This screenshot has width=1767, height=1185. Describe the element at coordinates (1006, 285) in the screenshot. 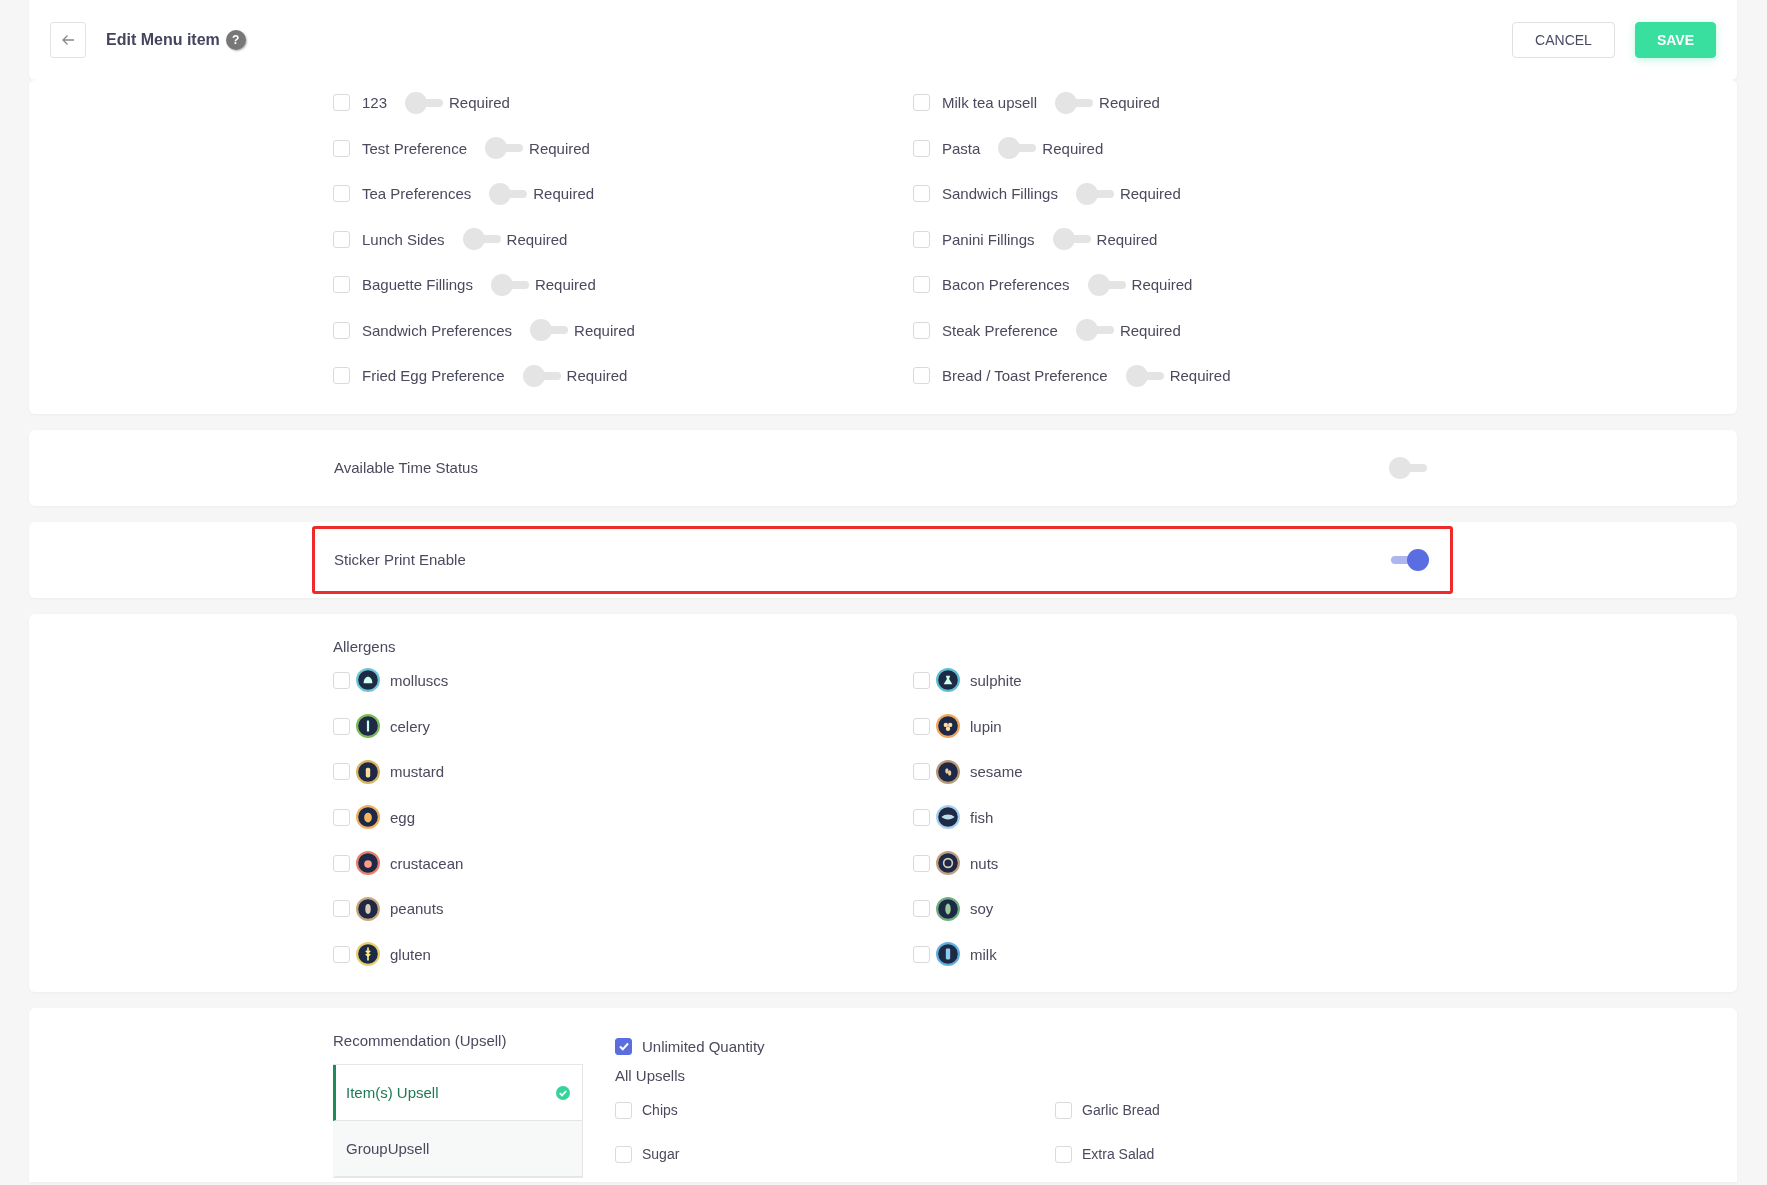

I see `modifier-name: Bacon Preferences` at that location.